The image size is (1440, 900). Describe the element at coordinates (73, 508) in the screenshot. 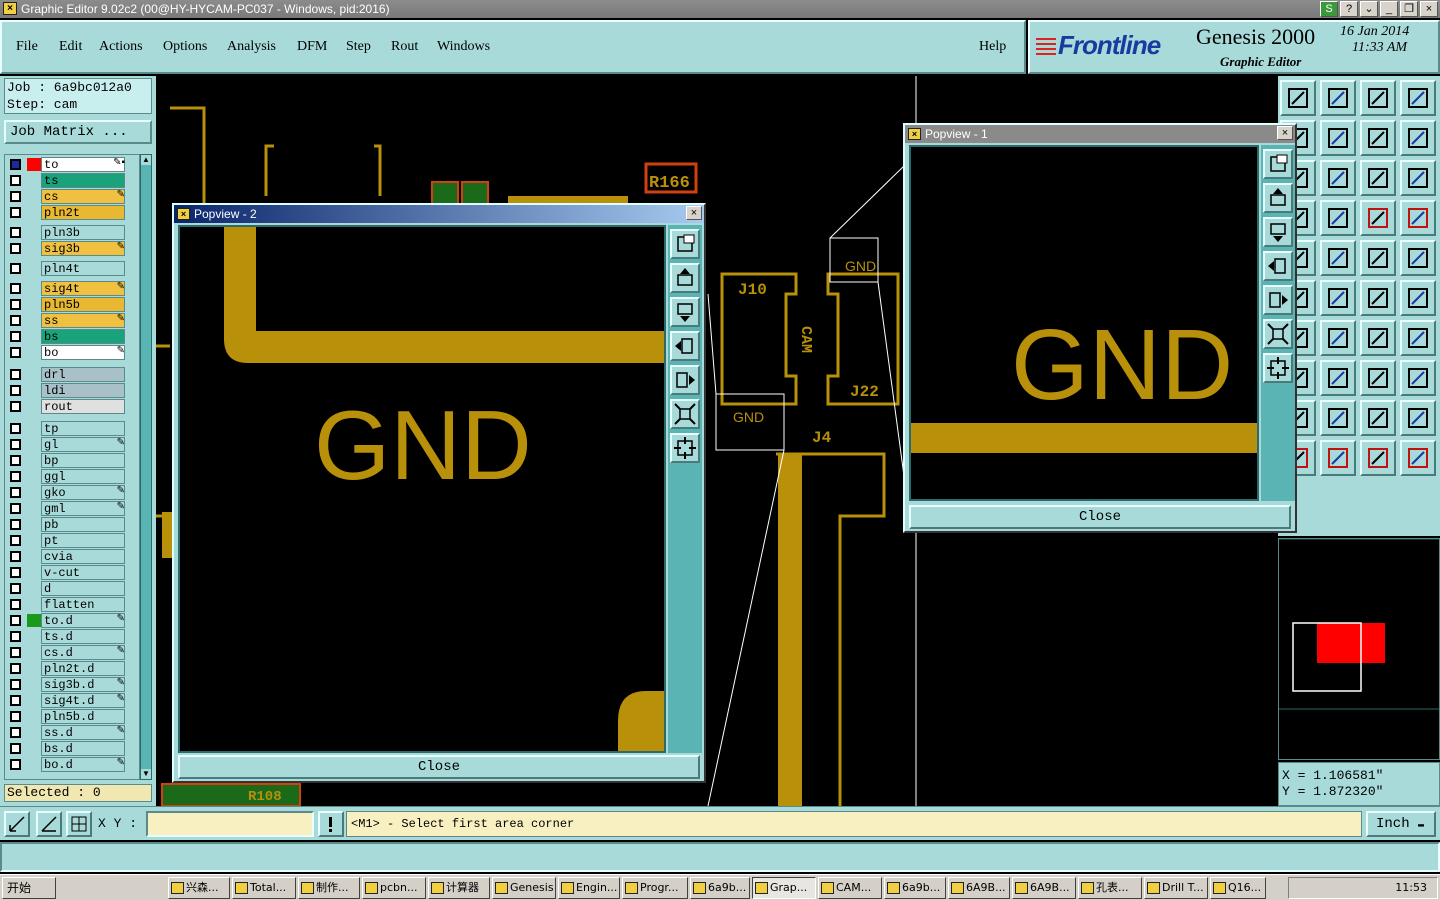

I see `layer-row: gml ✎` at that location.